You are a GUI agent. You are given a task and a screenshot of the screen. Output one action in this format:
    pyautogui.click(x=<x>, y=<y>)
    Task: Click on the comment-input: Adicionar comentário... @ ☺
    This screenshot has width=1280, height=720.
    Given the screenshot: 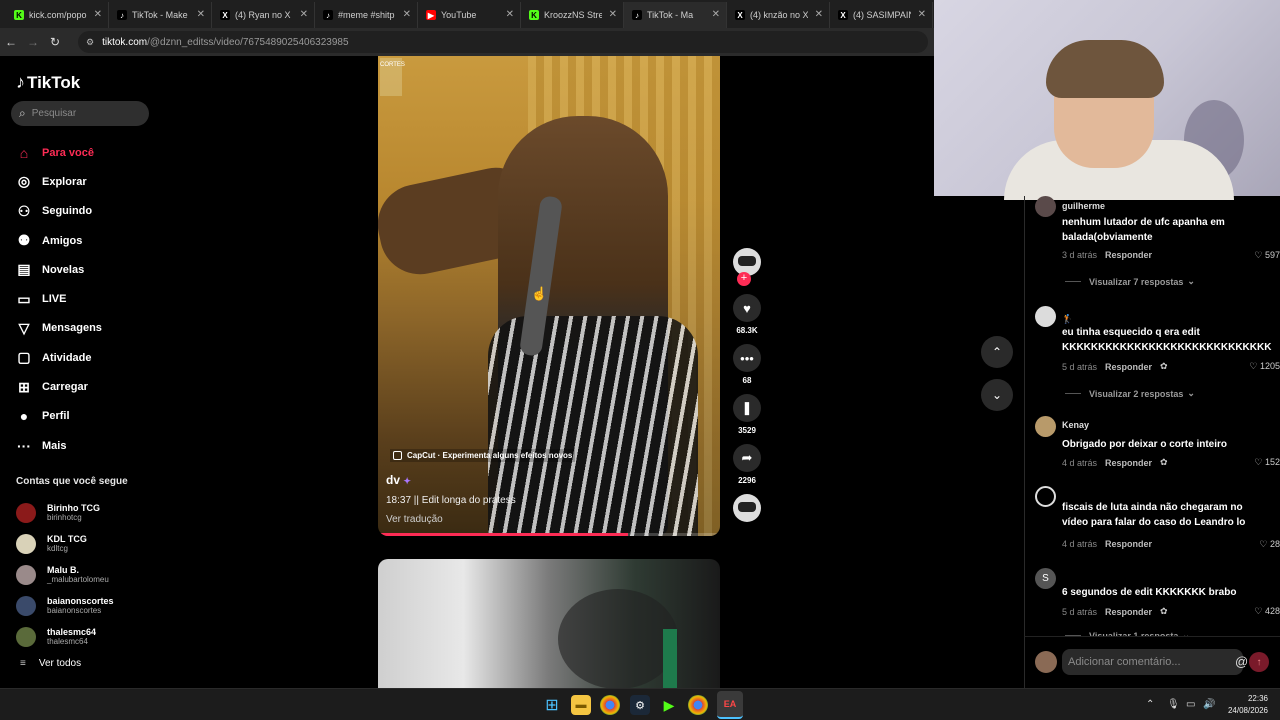 What is the action you would take?
    pyautogui.click(x=1166, y=662)
    